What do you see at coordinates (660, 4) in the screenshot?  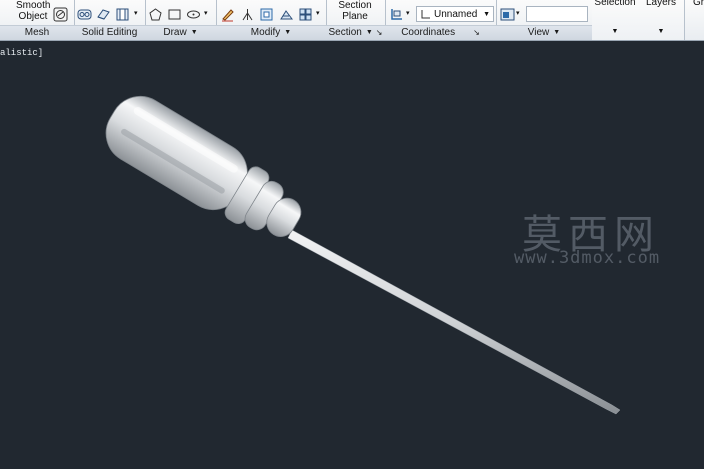 I see `layers-label: Layers` at bounding box center [660, 4].